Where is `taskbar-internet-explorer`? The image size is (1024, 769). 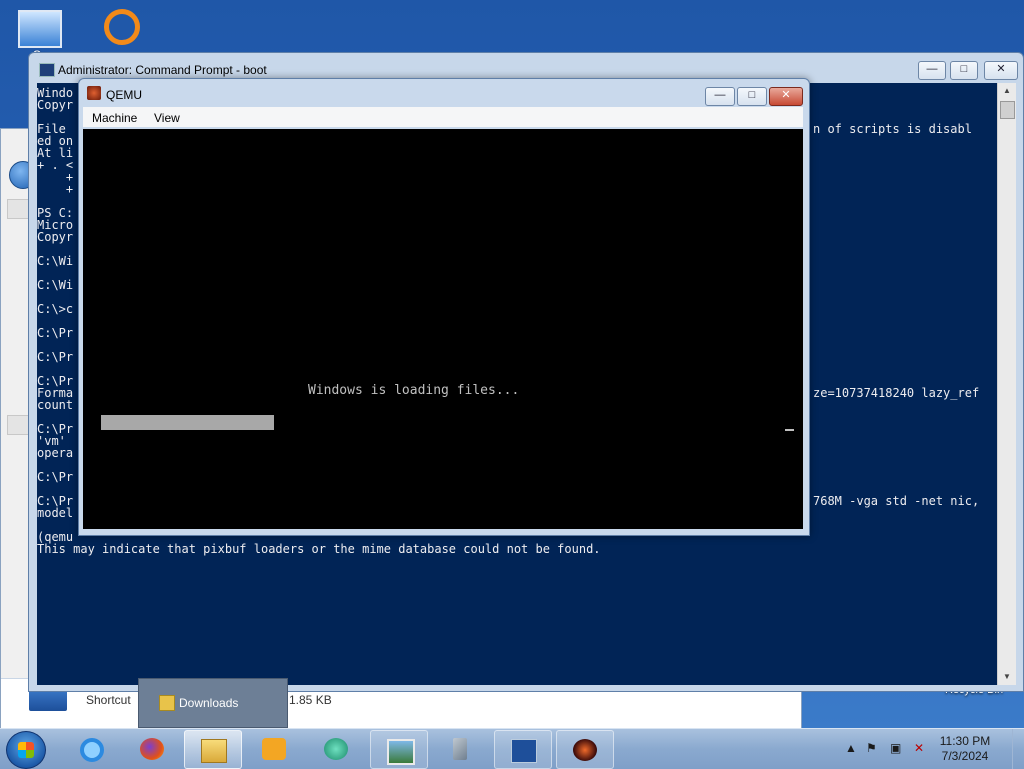
taskbar-internet-explorer is located at coordinates (90, 748).